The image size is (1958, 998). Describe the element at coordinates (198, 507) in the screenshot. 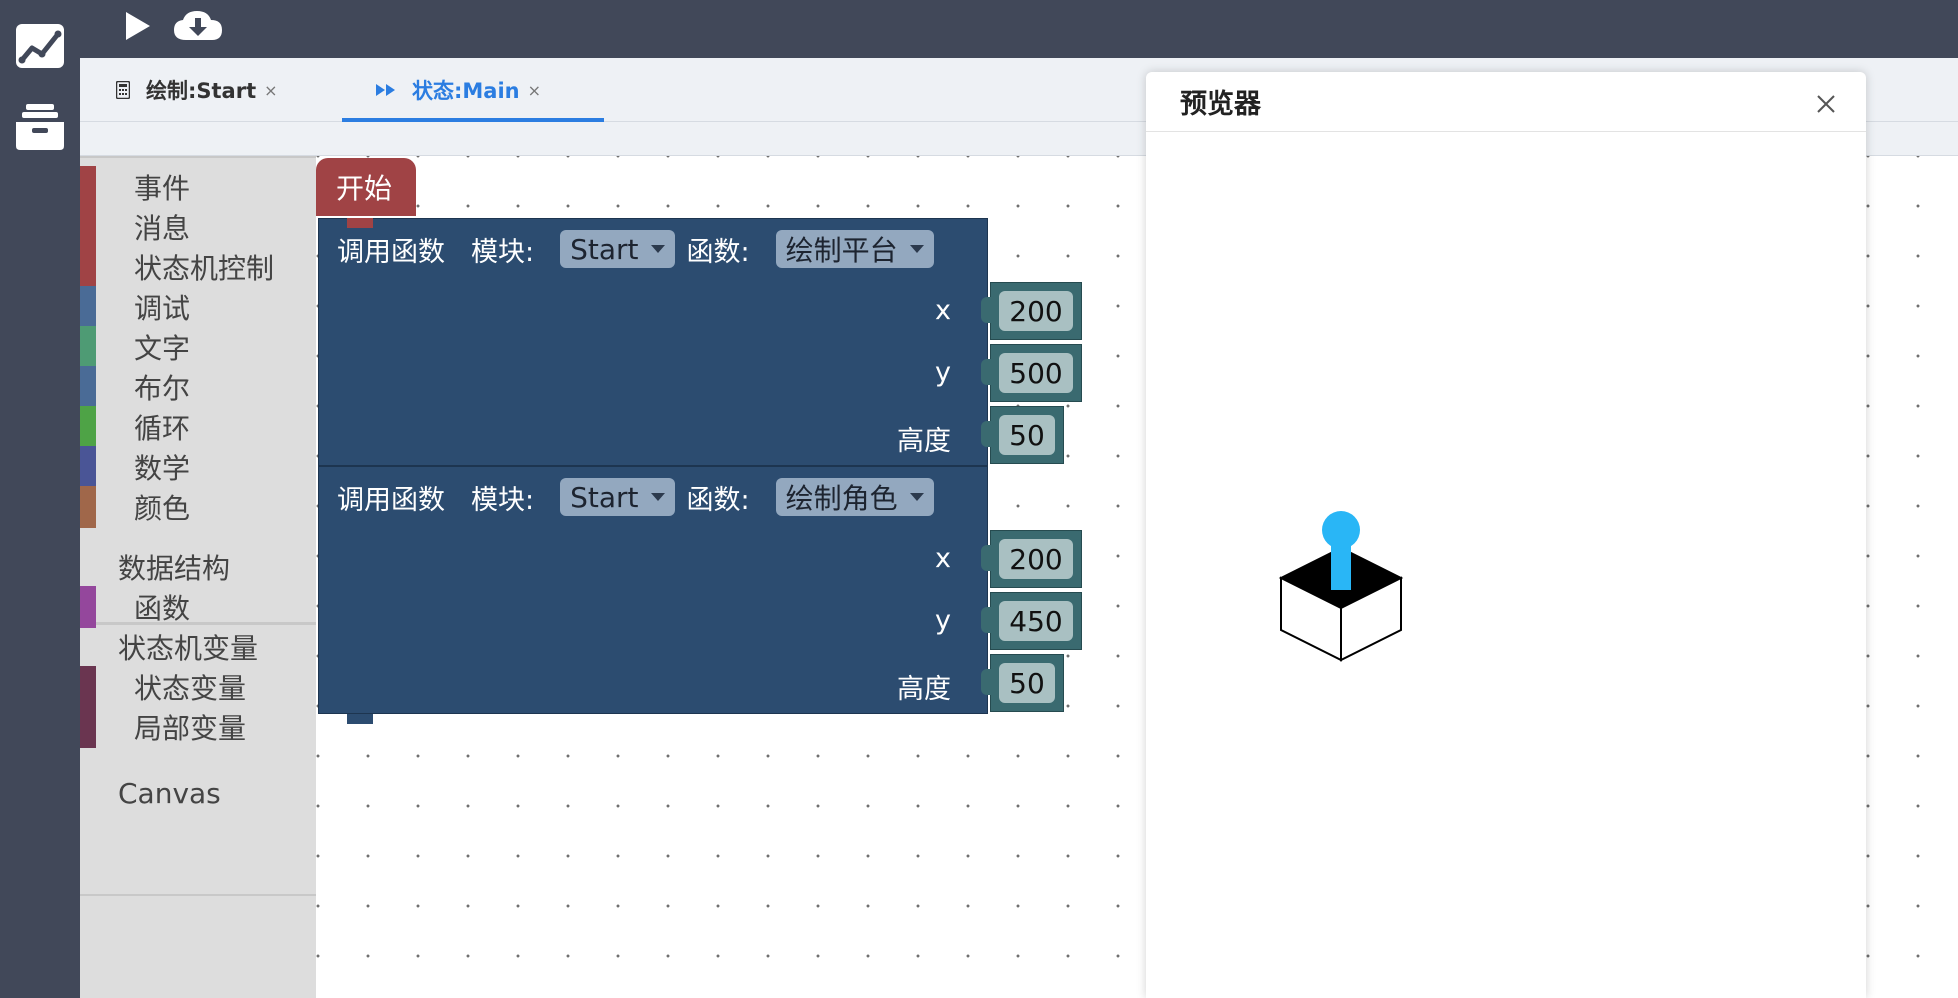

I see `category-colors: 颜色` at that location.